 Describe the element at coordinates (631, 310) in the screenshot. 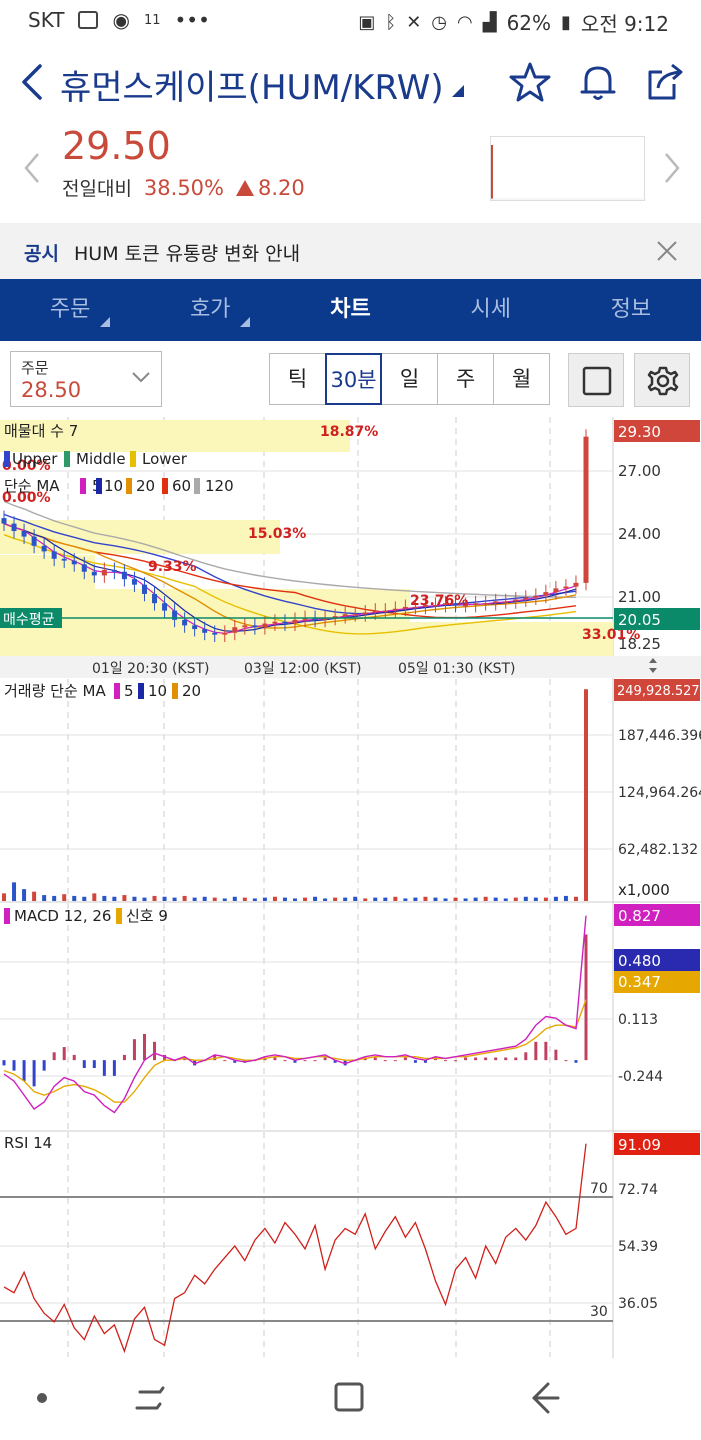

I see `tab-info: 정보` at that location.